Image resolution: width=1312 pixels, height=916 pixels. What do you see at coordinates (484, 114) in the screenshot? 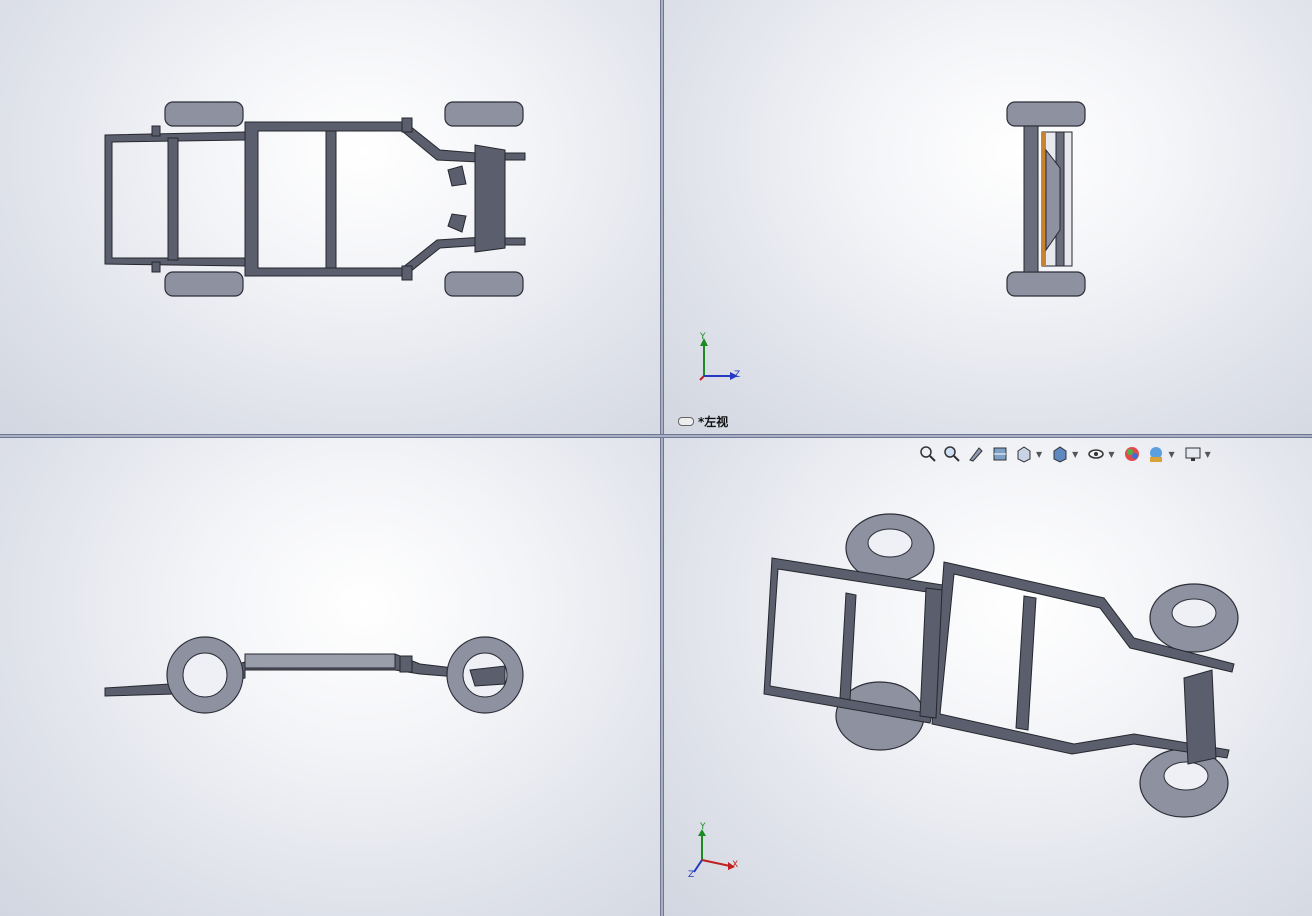
I see `tire-front-left` at bounding box center [484, 114].